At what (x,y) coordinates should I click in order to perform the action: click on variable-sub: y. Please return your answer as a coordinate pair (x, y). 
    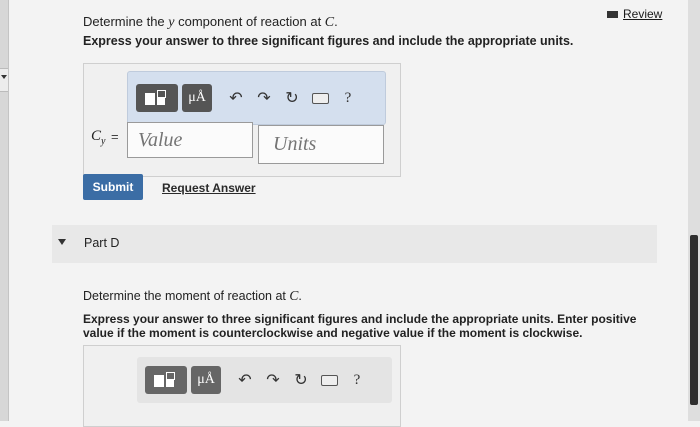
    Looking at the image, I should click on (103, 141).